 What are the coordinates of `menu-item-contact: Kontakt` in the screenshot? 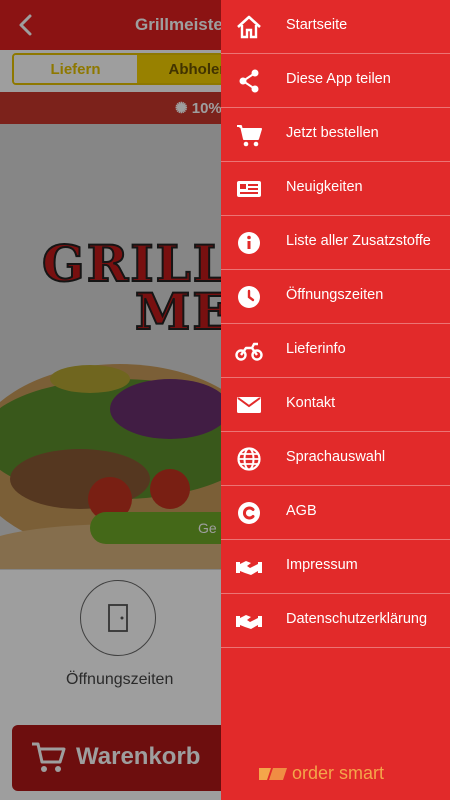 It's located at (335, 405).